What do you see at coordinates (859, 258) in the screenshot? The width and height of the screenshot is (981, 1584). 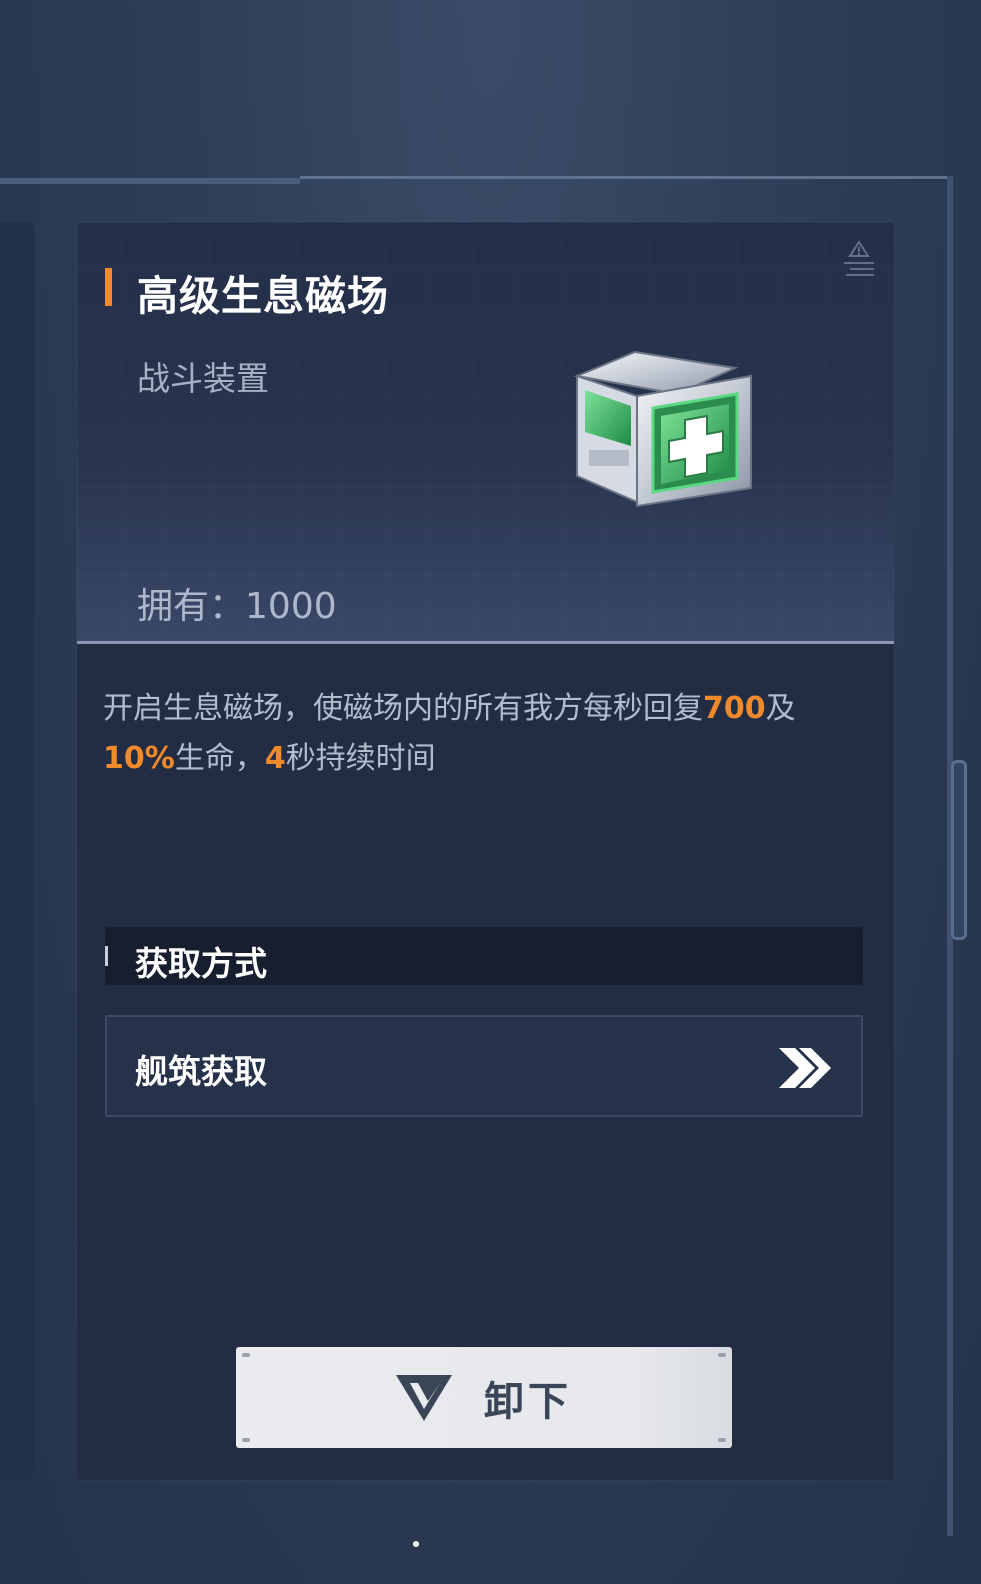 I see `warning-icon` at bounding box center [859, 258].